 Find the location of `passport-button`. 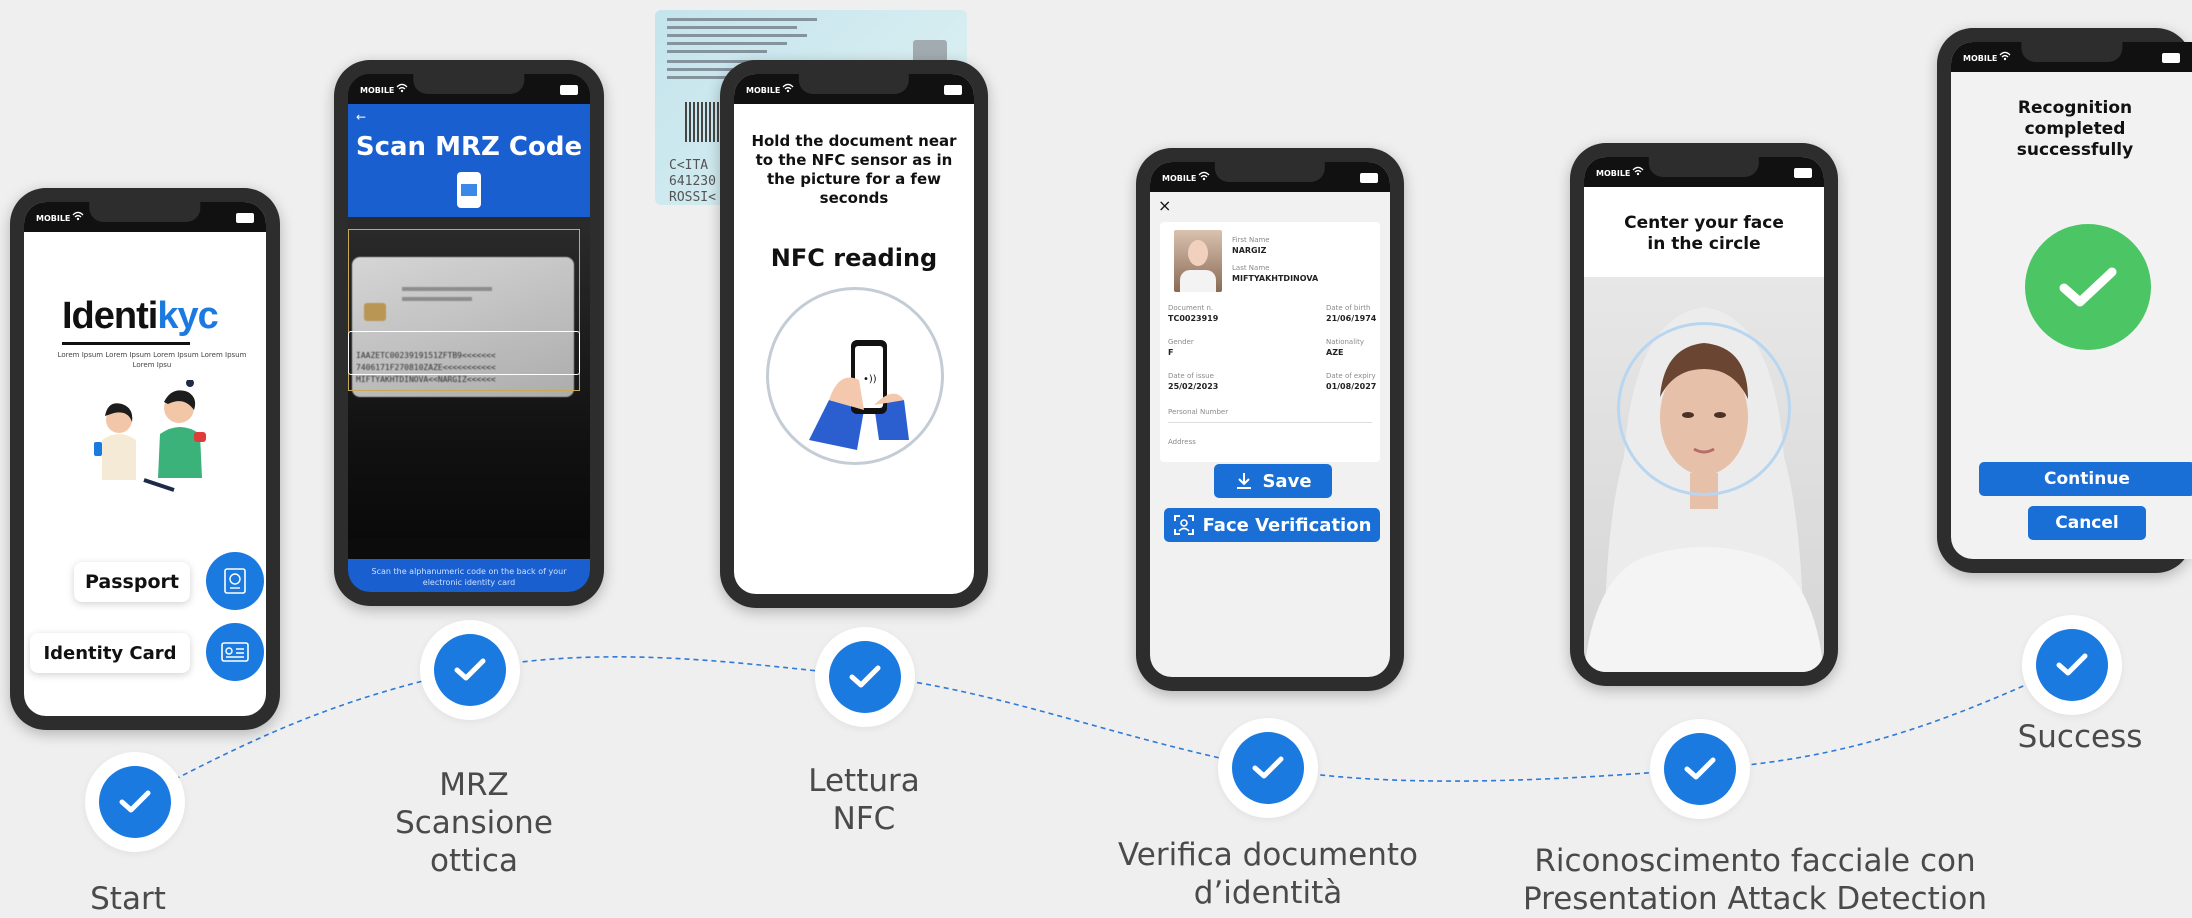

passport-button is located at coordinates (235, 581).